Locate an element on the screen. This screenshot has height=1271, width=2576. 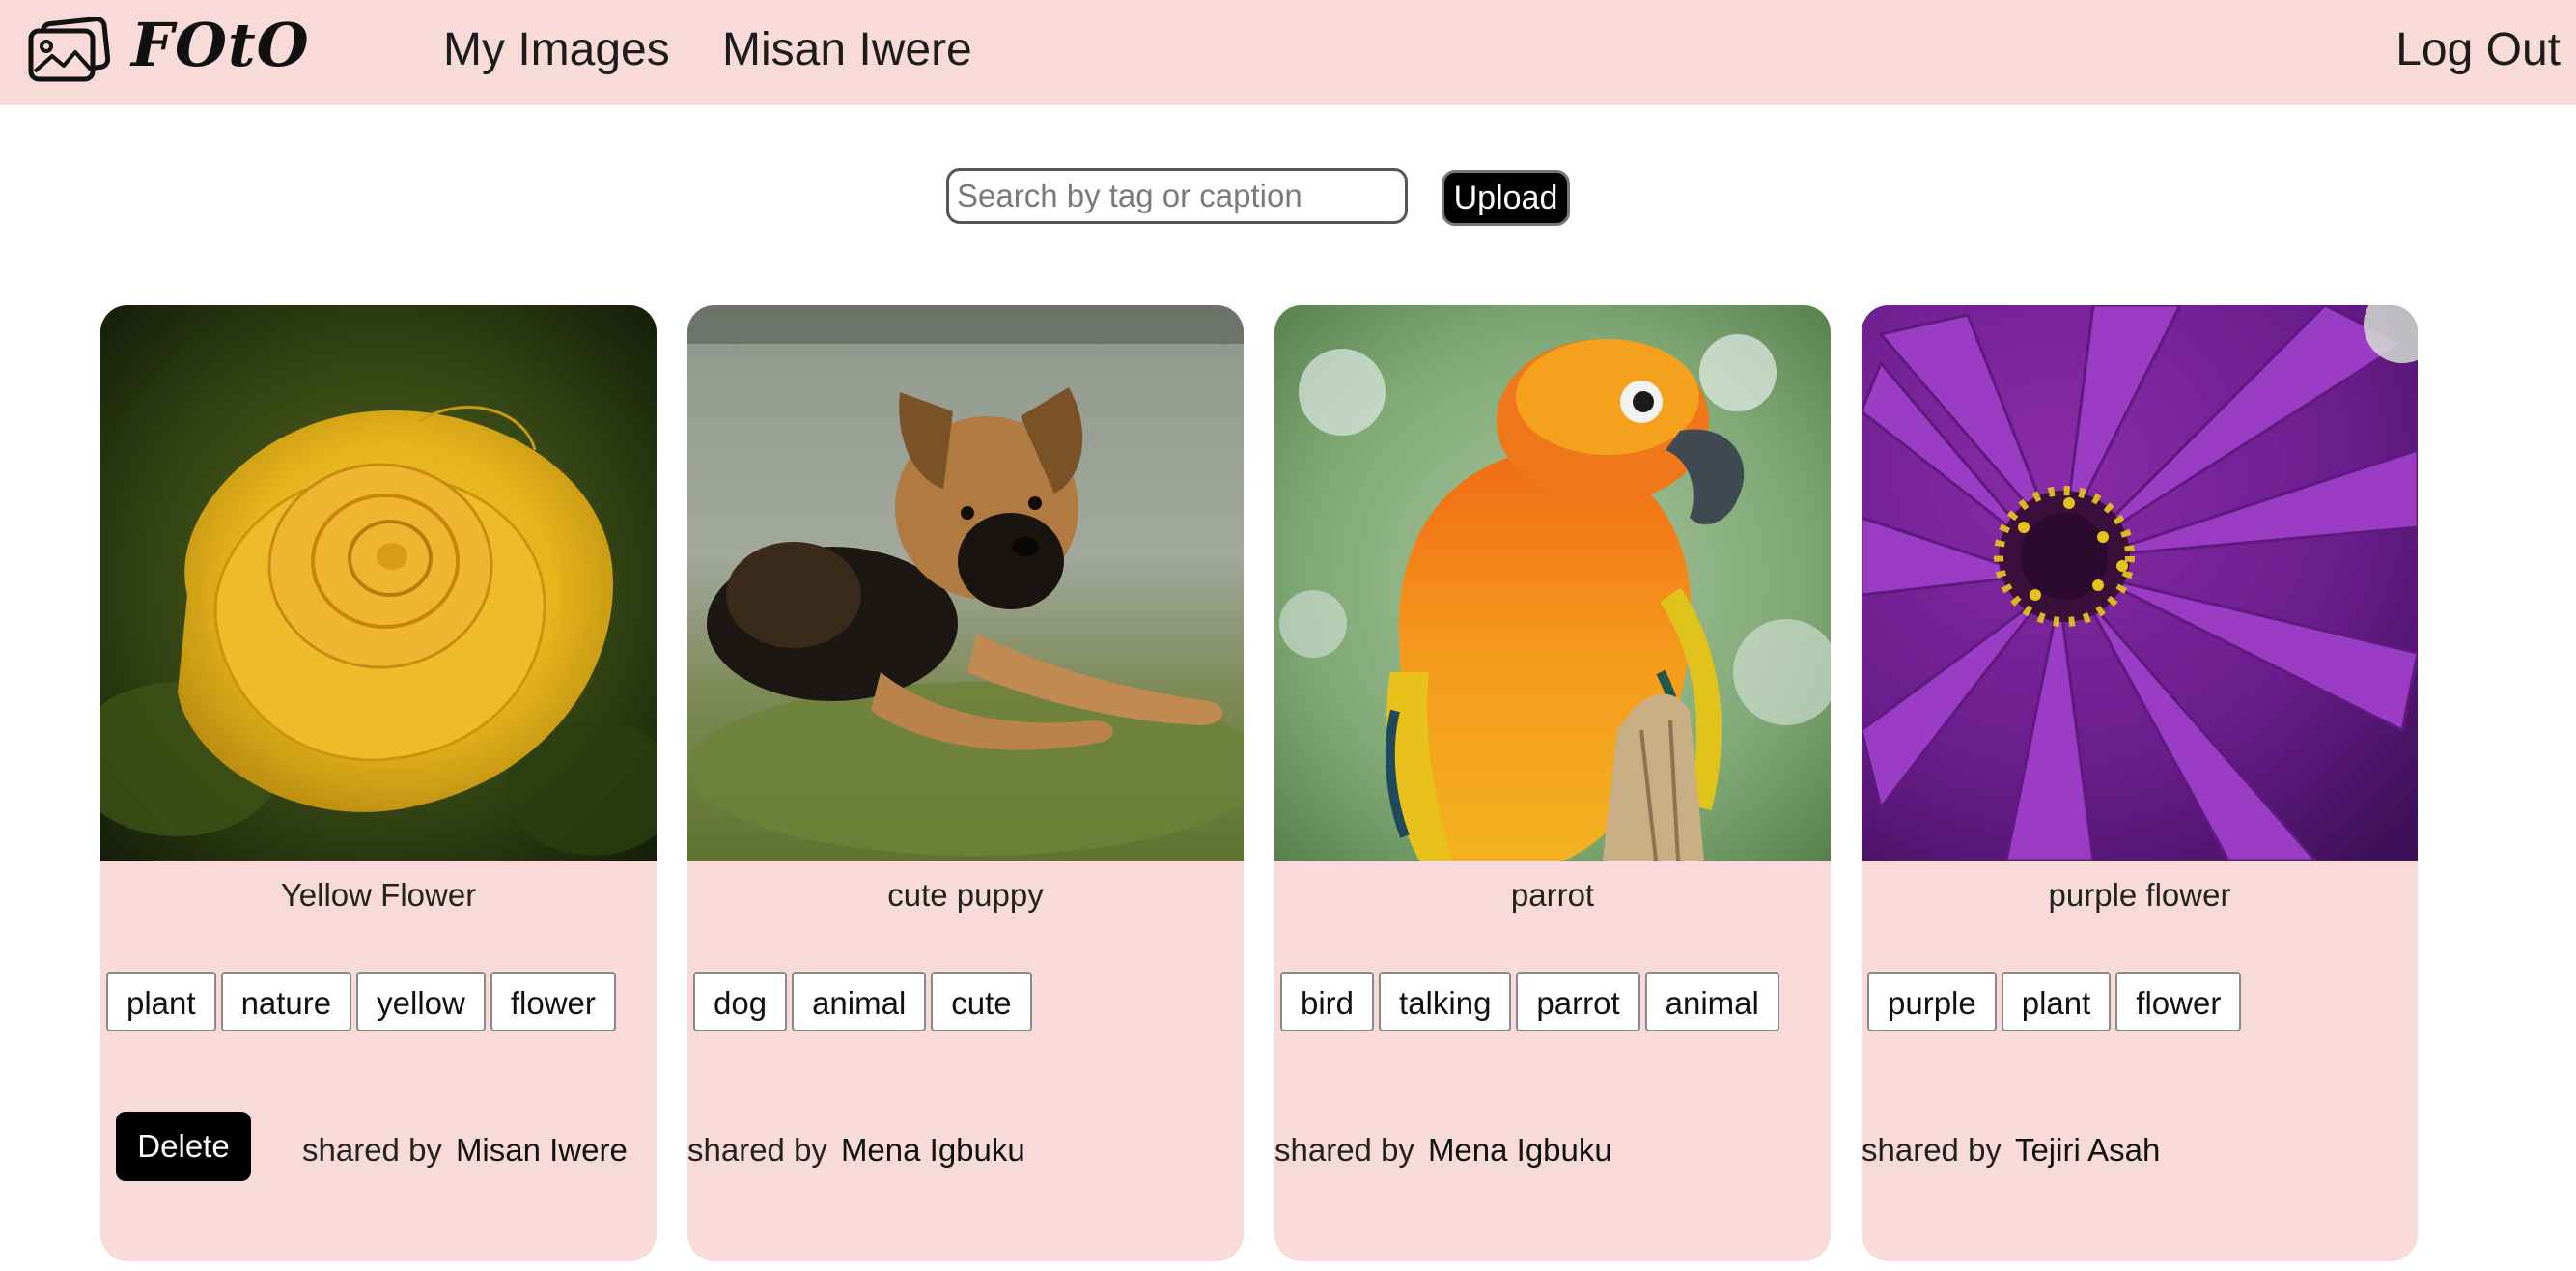
tag-chip: yellow is located at coordinates (421, 1001).